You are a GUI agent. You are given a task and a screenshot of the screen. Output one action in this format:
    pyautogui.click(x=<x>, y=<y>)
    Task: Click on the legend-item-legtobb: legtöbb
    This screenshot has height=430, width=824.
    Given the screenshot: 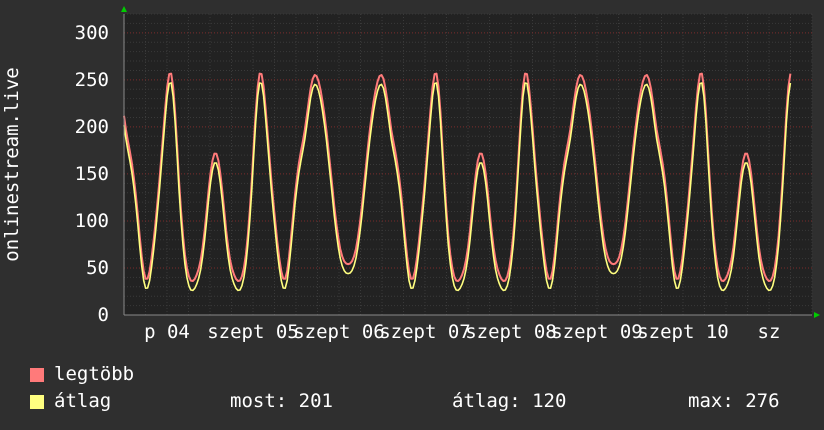 What is the action you would take?
    pyautogui.click(x=82, y=374)
    